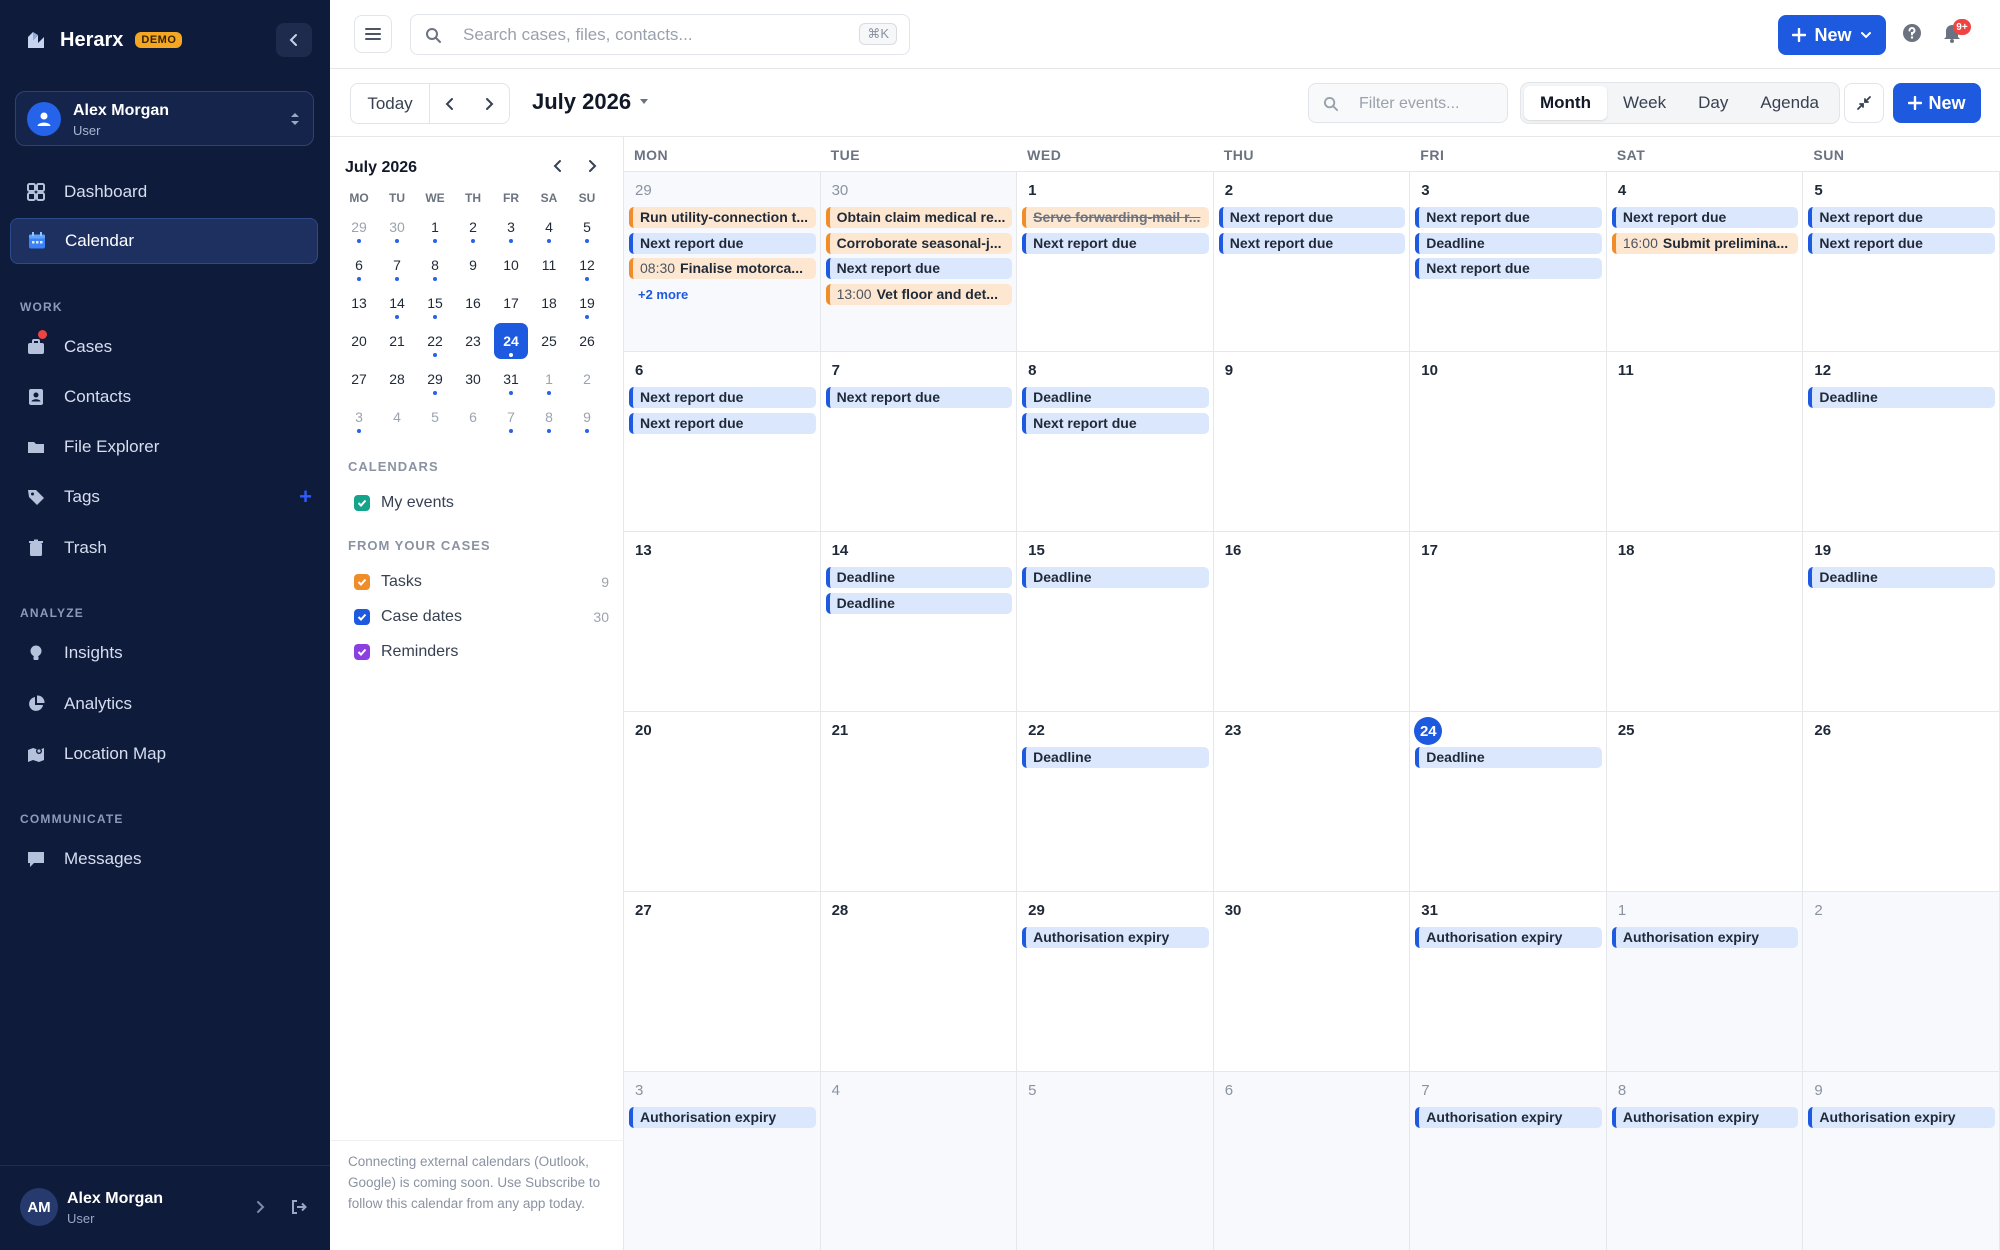 Image resolution: width=2000 pixels, height=1250 pixels. What do you see at coordinates (397, 417) in the screenshot?
I see `mini-day: 4` at bounding box center [397, 417].